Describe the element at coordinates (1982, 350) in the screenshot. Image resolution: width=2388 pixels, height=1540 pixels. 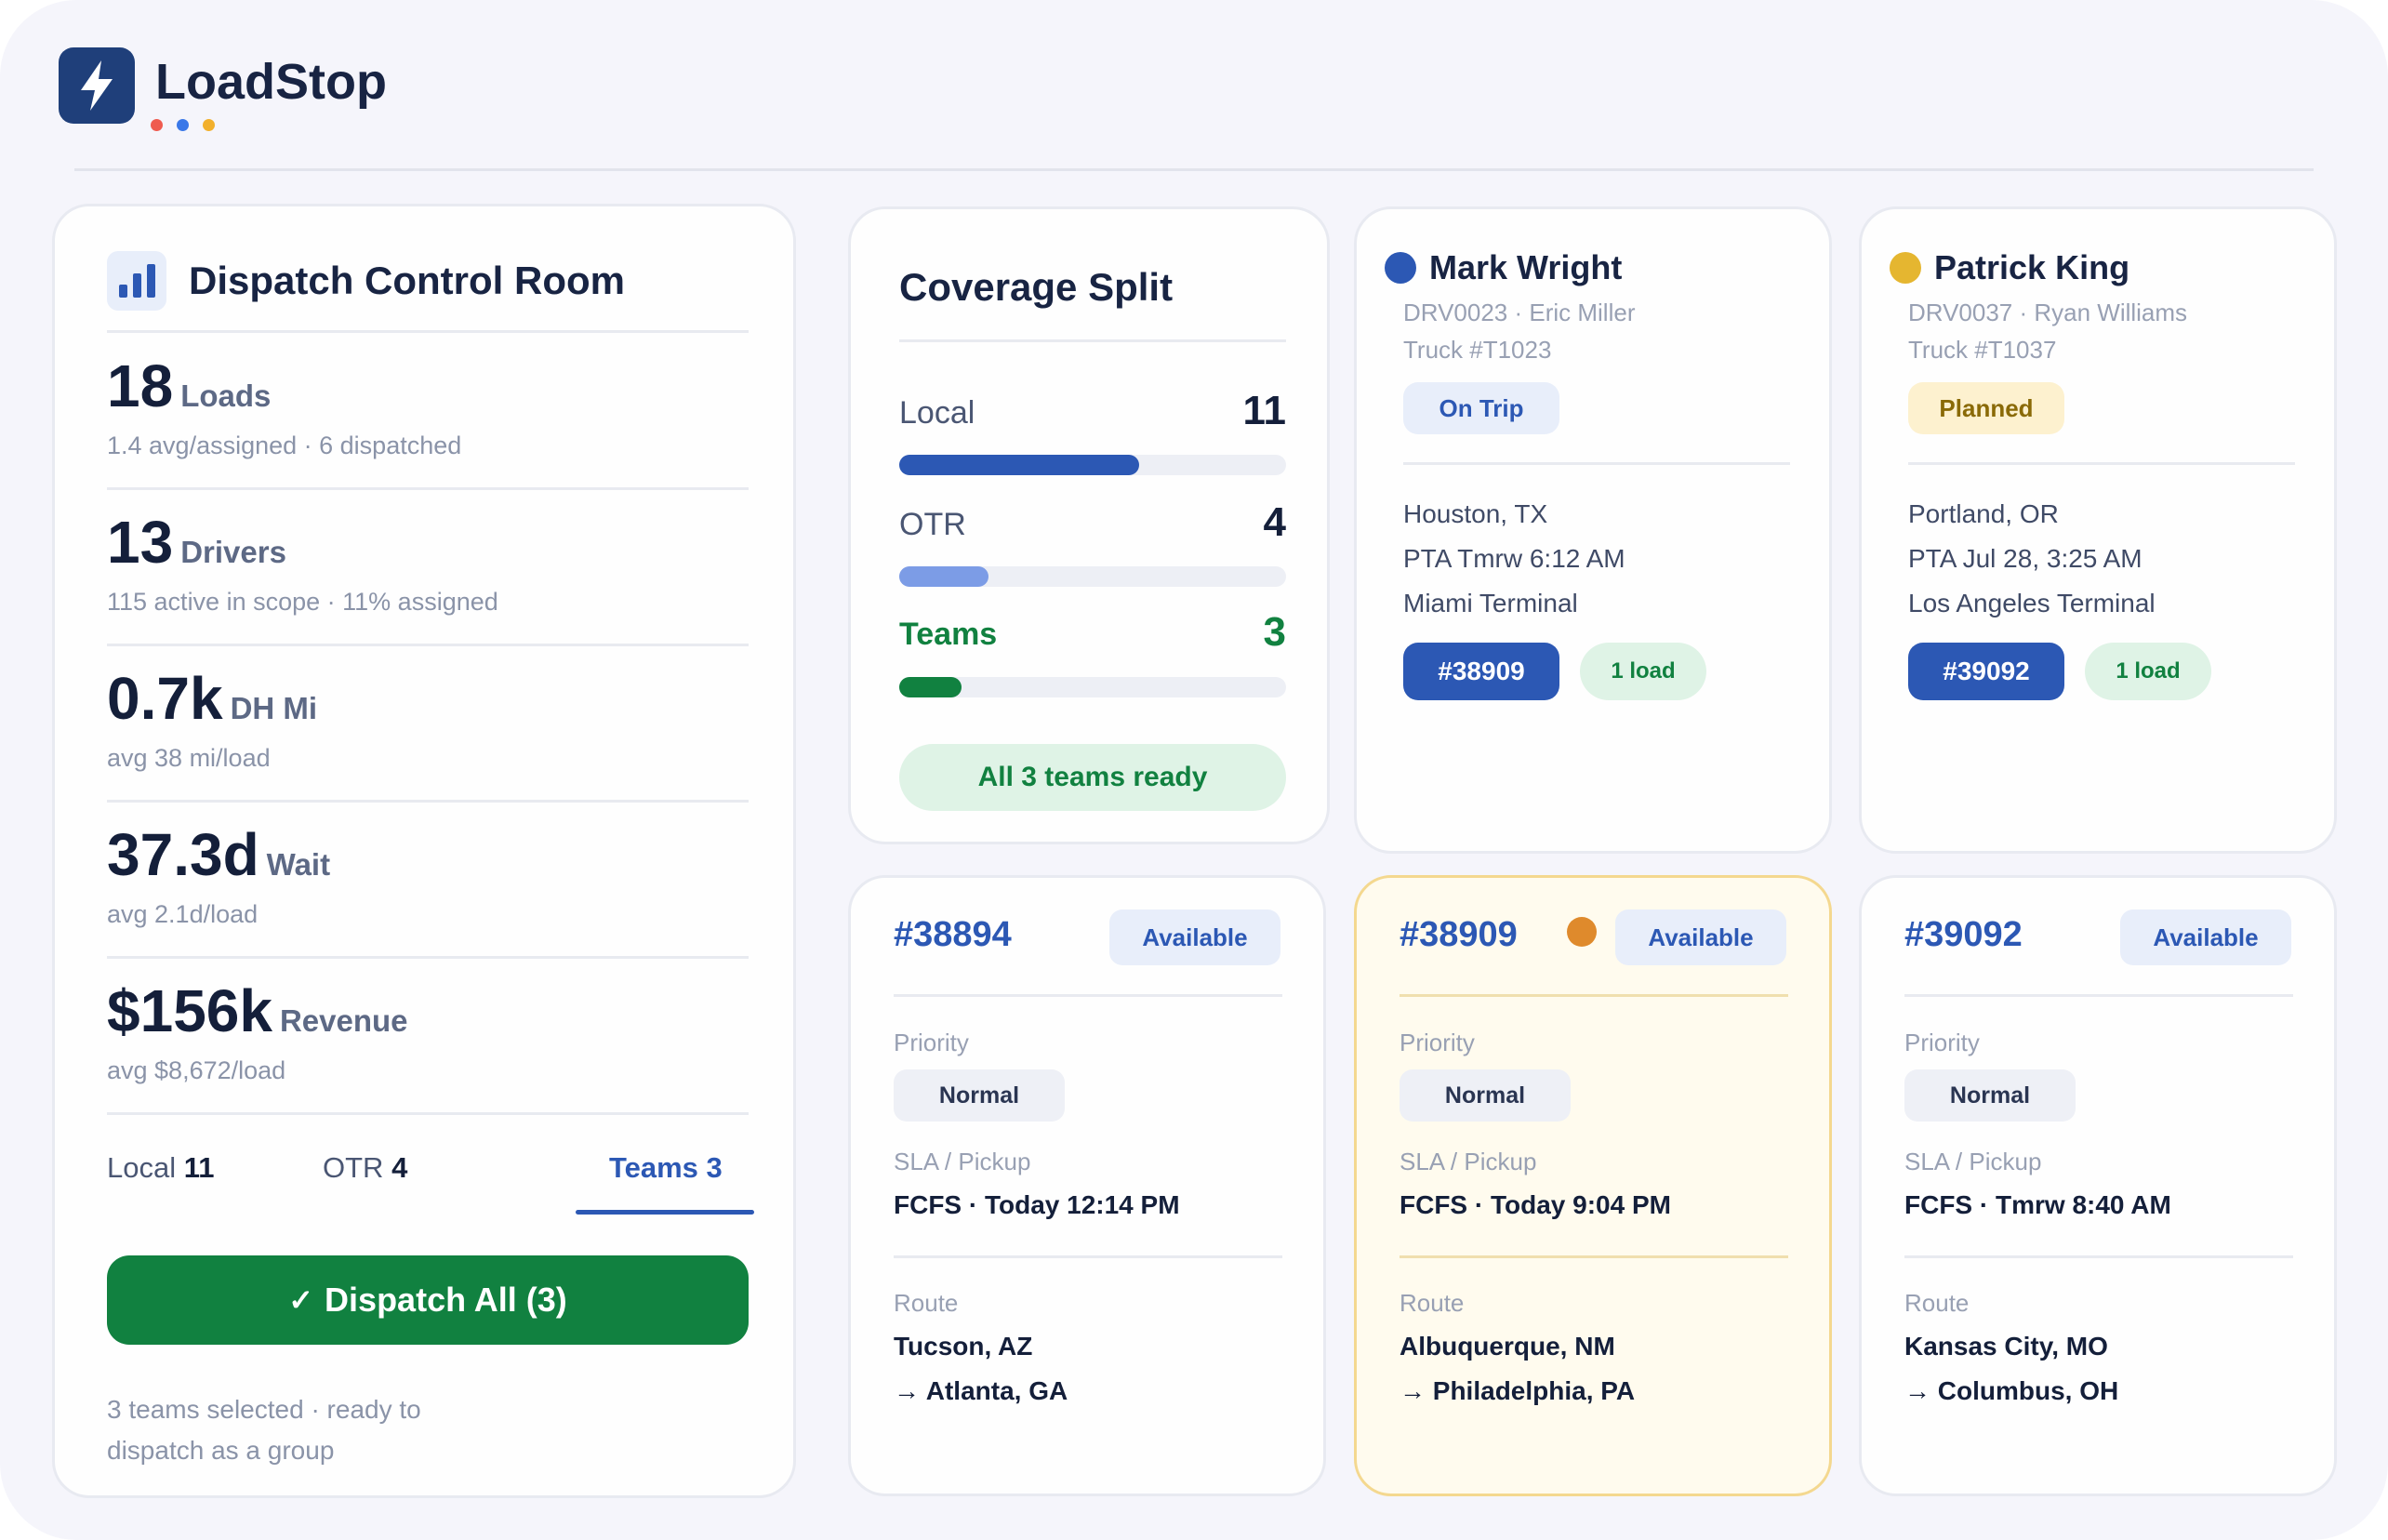
I see `truck-number: Truck #T1037` at that location.